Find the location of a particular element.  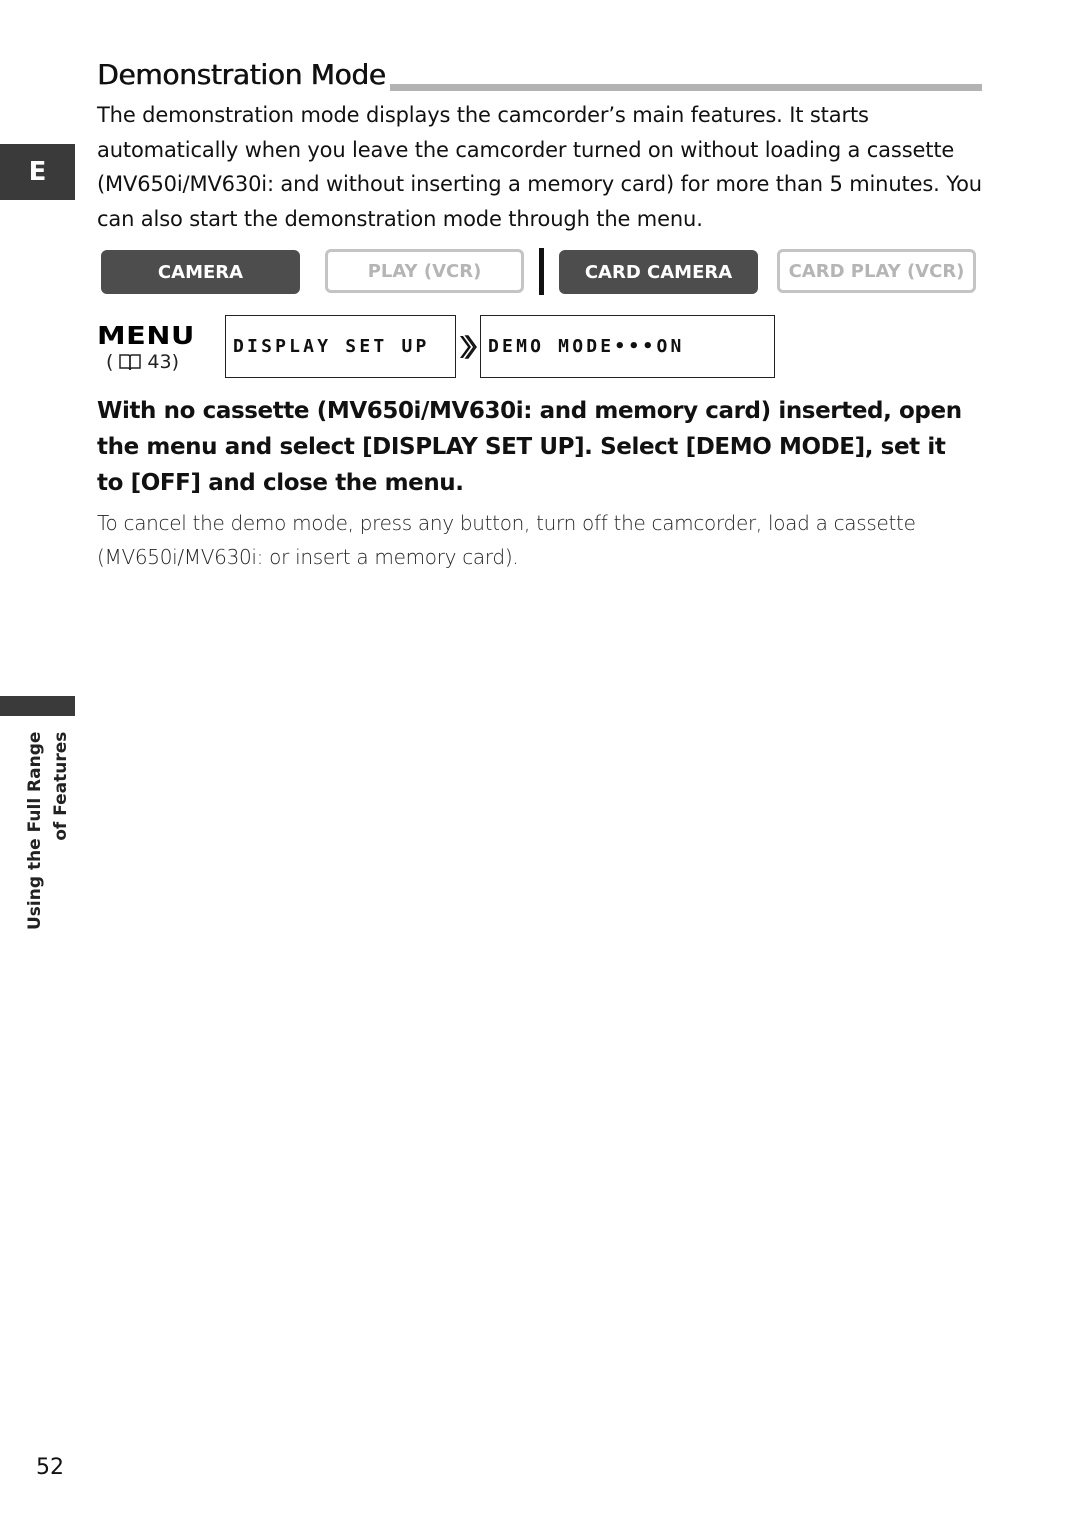

menu-path-display-set-up: DISPLAY SET UP is located at coordinates (340, 346).